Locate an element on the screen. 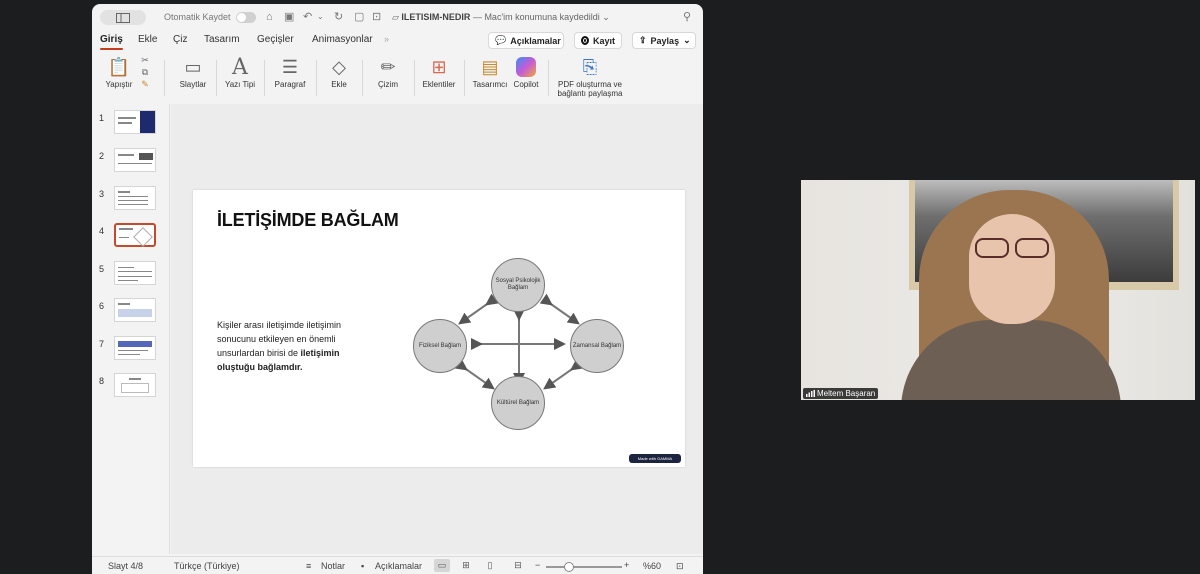  tab-home: Giriş is located at coordinates (111, 42).